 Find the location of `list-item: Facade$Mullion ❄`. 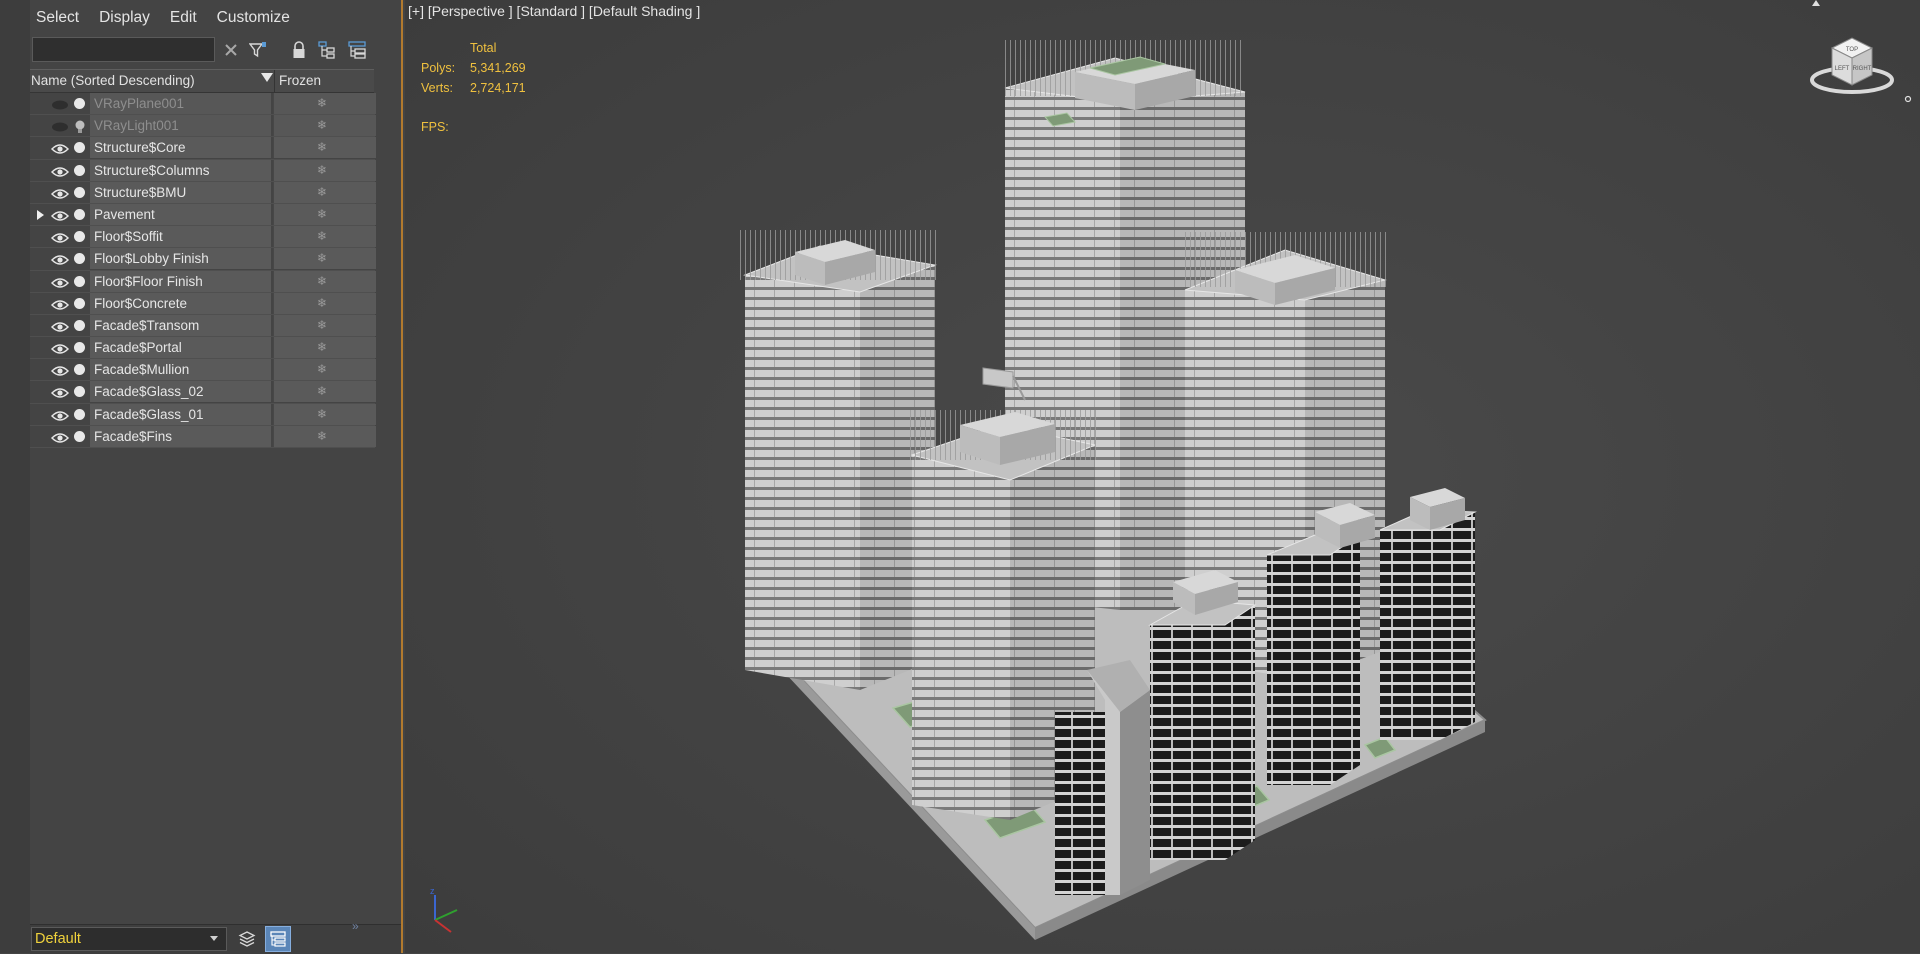

list-item: Facade$Mullion ❄ is located at coordinates (203, 370).